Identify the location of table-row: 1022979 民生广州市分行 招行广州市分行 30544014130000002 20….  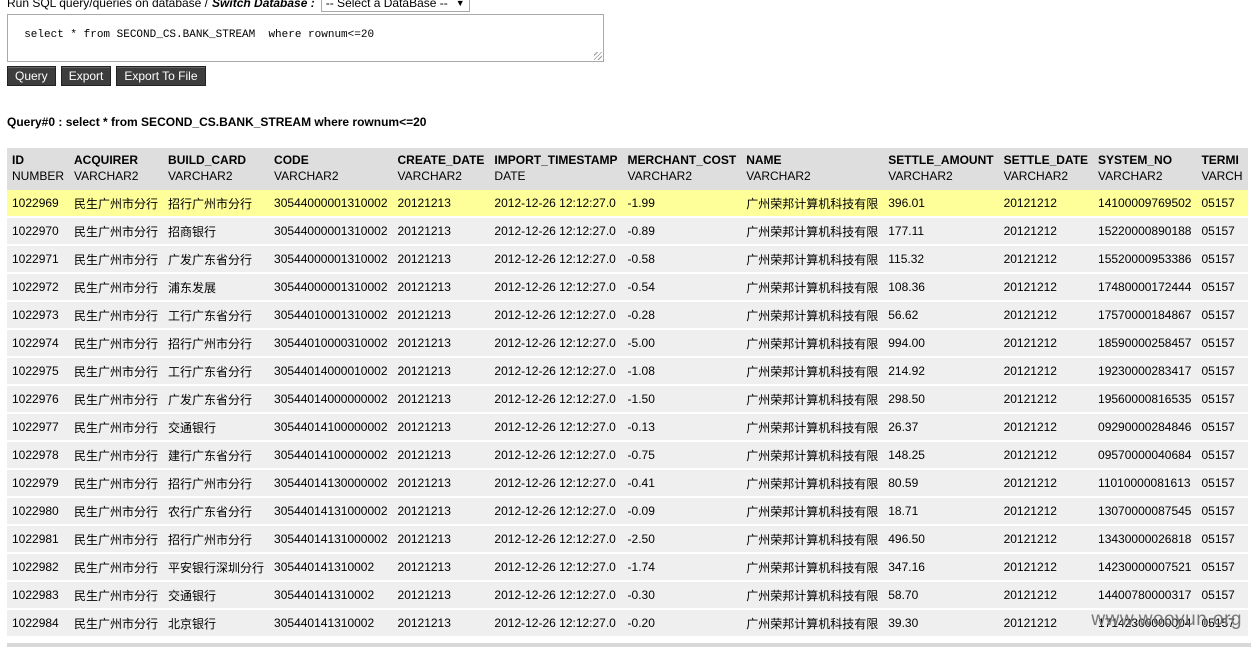
(627, 483).